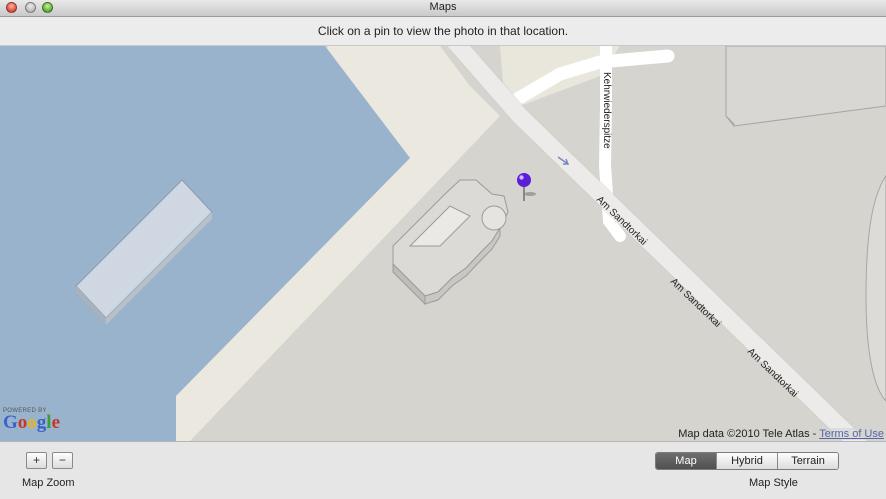 The width and height of the screenshot is (886, 499). I want to click on title-bar: Maps, so click(443, 8).